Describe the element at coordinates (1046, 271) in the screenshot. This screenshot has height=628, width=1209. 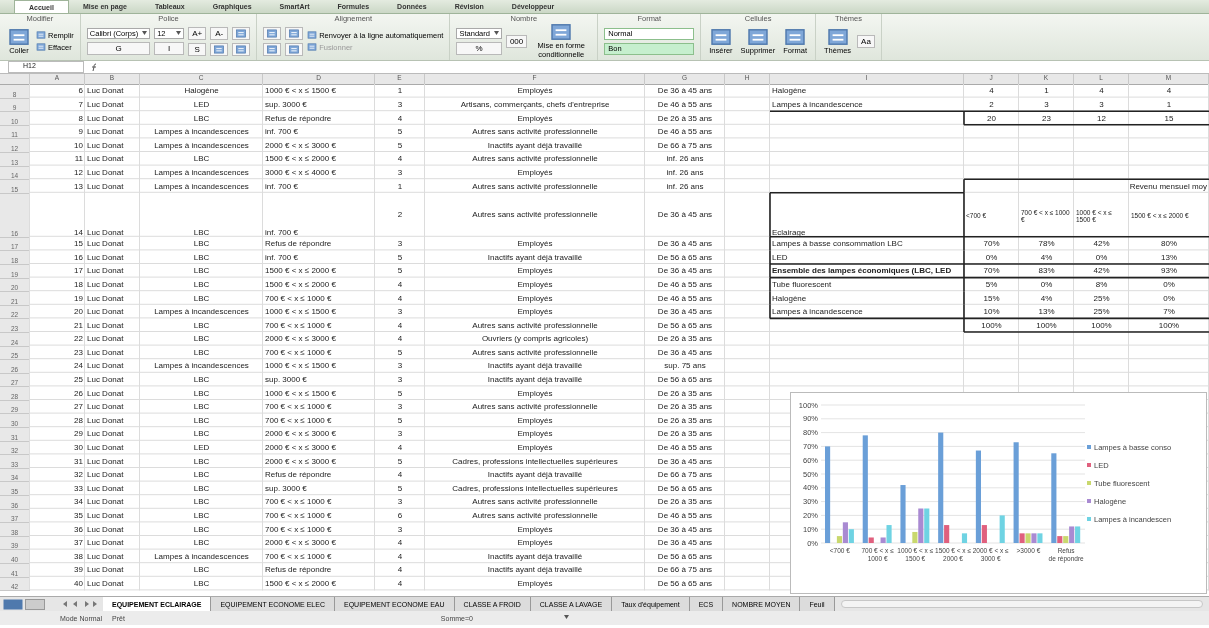
I see `table-cell-text: 83%` at that location.